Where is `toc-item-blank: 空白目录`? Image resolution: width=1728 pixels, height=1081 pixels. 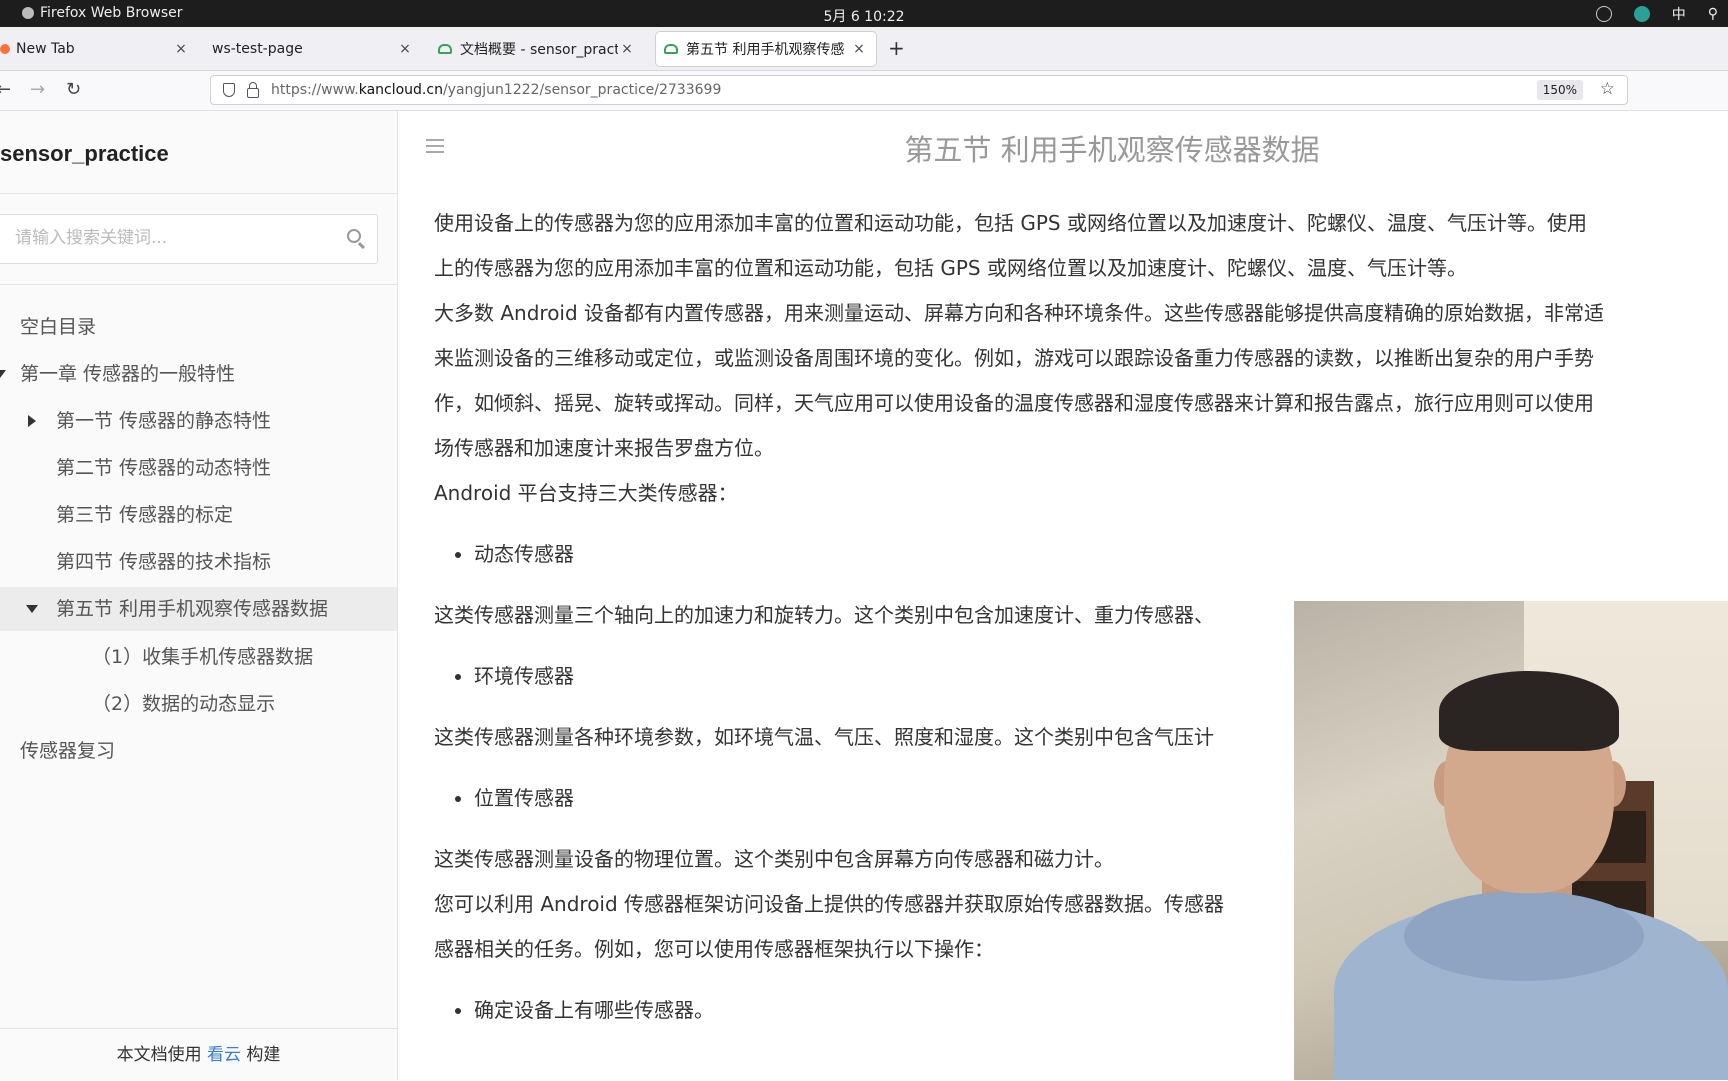 toc-item-blank: 空白目录 is located at coordinates (198, 327).